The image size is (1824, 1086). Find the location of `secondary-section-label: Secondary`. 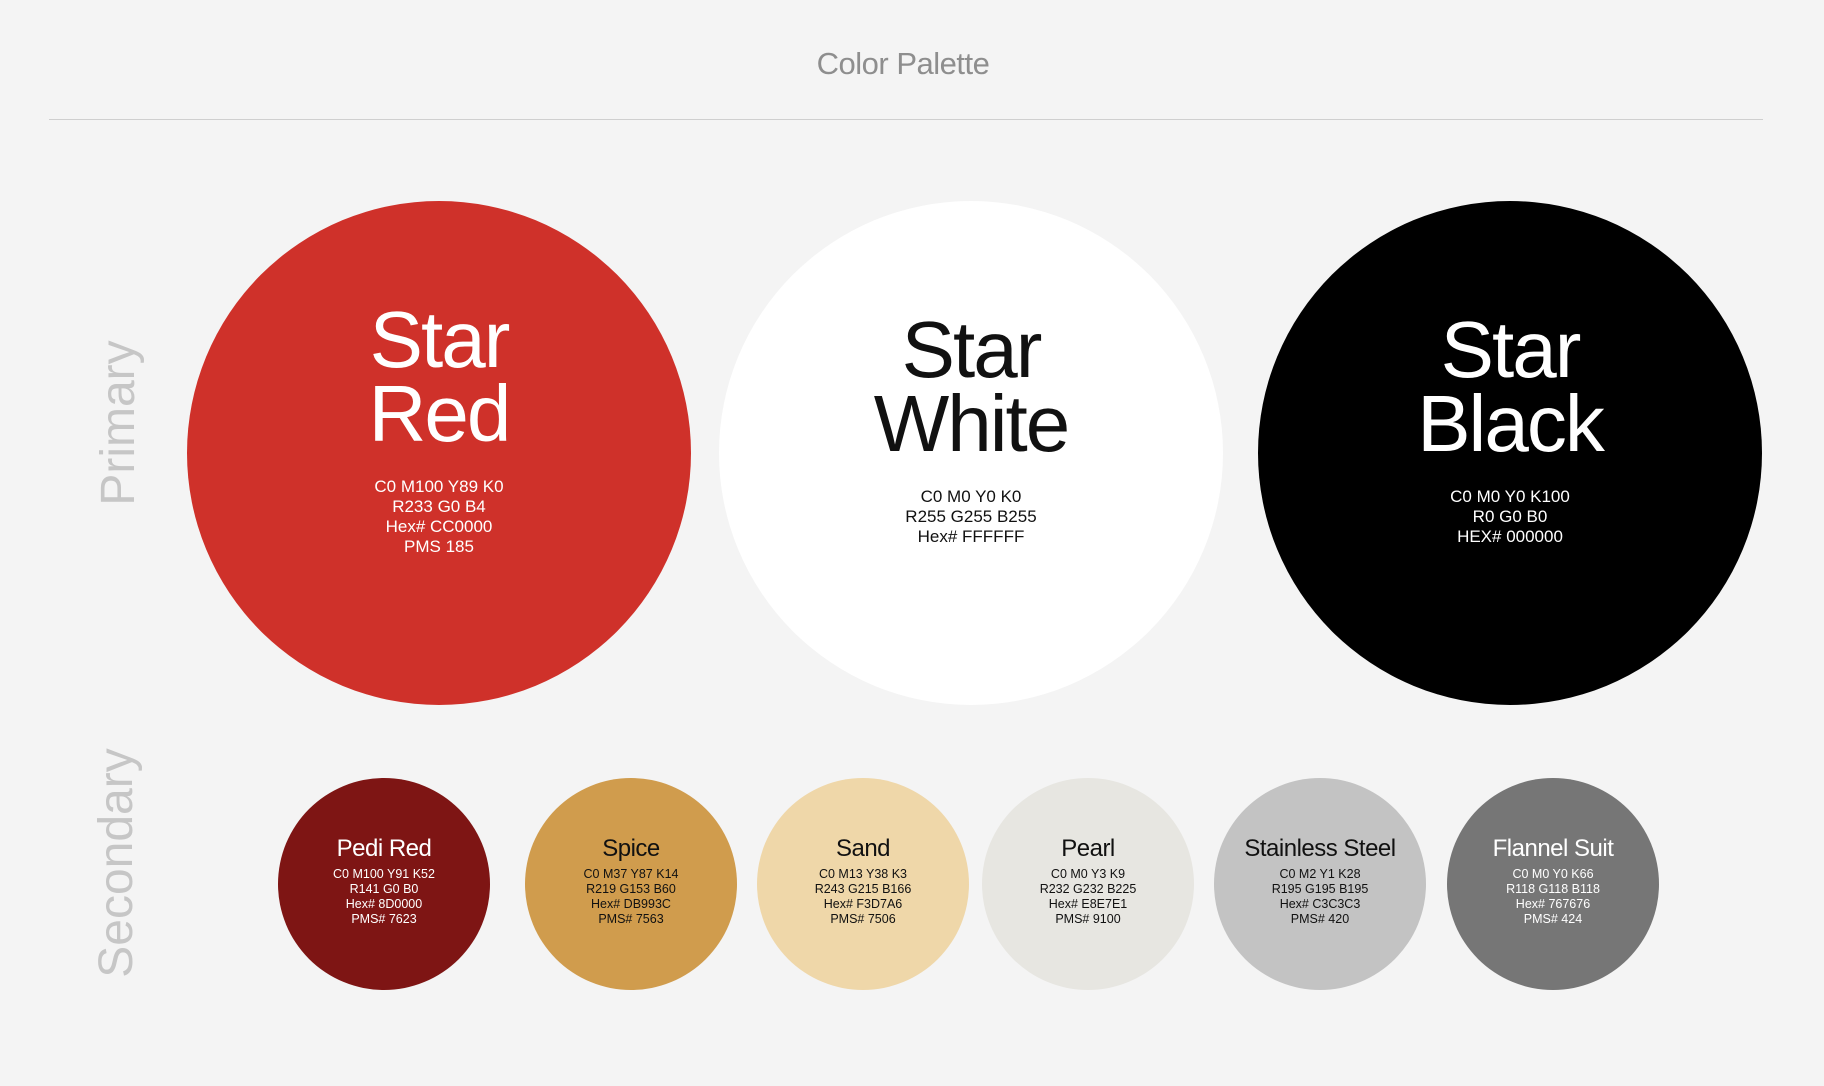

secondary-section-label: Secondary is located at coordinates (116, 863).